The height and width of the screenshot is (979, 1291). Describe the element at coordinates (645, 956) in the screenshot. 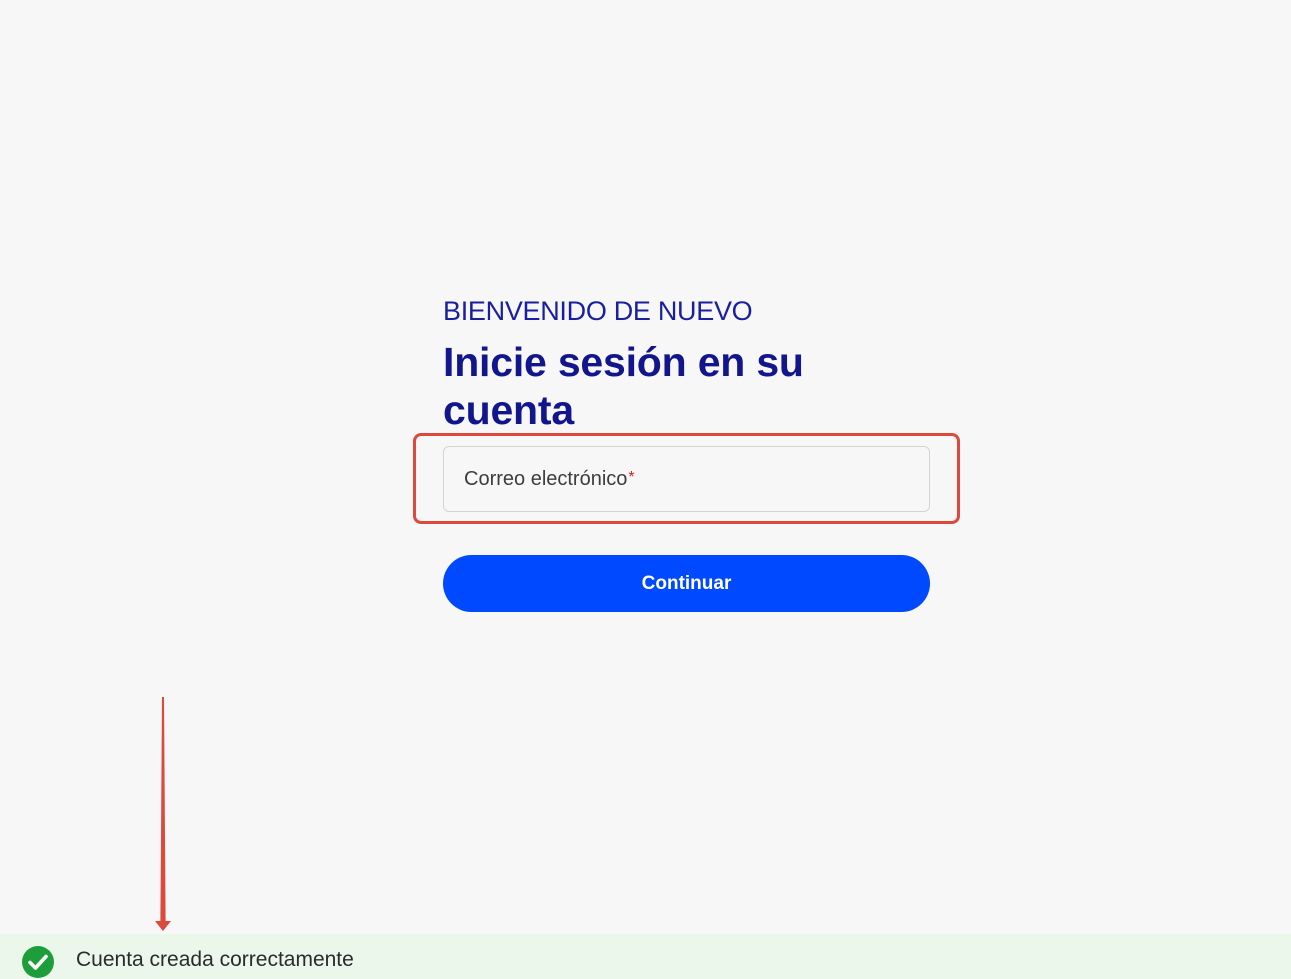

I see `success-toast: Cuenta creada correctamente` at that location.